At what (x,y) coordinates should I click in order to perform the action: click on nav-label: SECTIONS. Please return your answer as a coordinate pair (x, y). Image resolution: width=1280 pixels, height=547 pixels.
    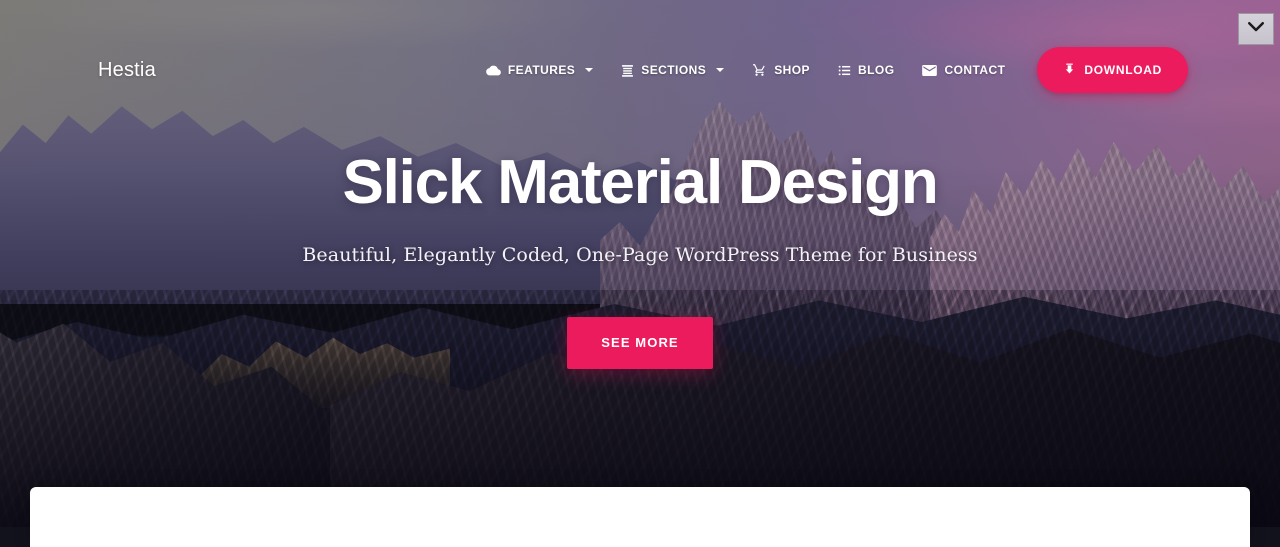
    Looking at the image, I should click on (674, 70).